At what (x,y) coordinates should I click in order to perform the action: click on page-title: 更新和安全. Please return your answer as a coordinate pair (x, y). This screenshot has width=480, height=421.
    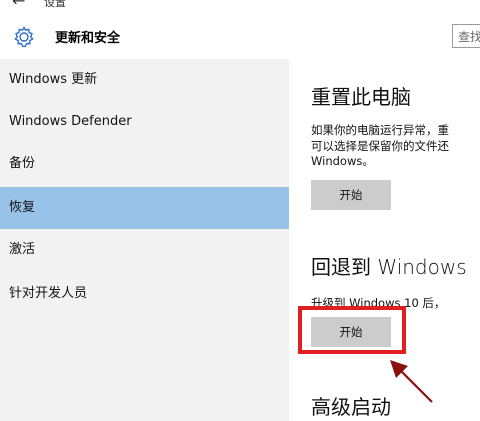
    Looking at the image, I should click on (88, 38).